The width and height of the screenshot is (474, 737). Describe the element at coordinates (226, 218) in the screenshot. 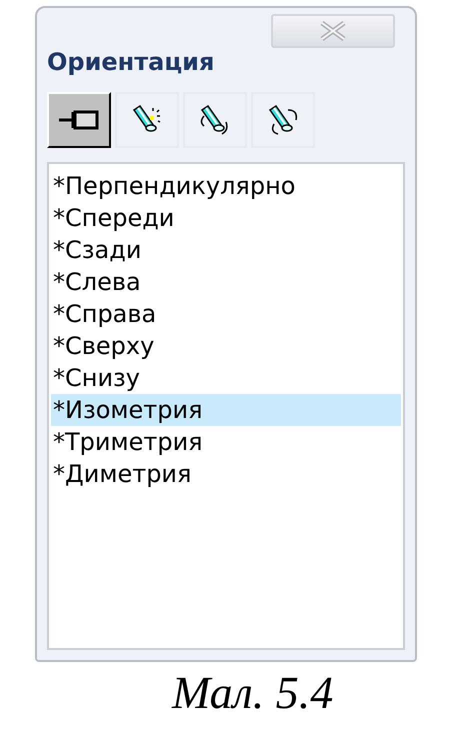

I see `view-item: *Спереди` at that location.